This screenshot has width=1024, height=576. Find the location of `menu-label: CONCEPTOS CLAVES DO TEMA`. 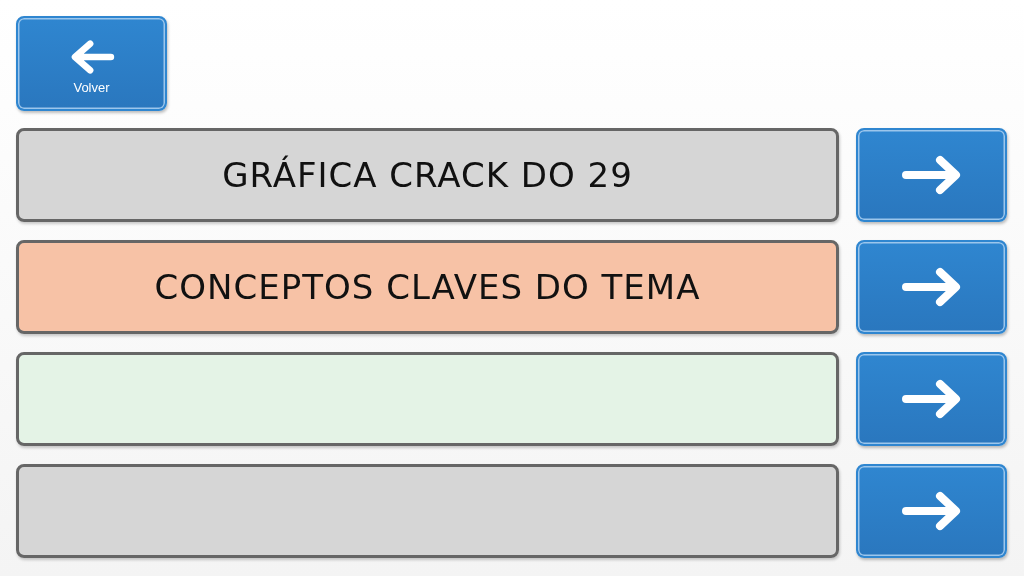

menu-label: CONCEPTOS CLAVES DO TEMA is located at coordinates (427, 287).